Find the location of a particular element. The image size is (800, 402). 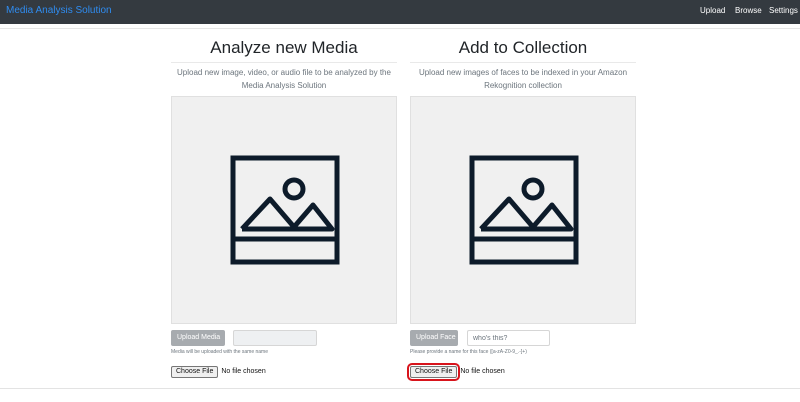

header-divider is located at coordinates (400, 28).